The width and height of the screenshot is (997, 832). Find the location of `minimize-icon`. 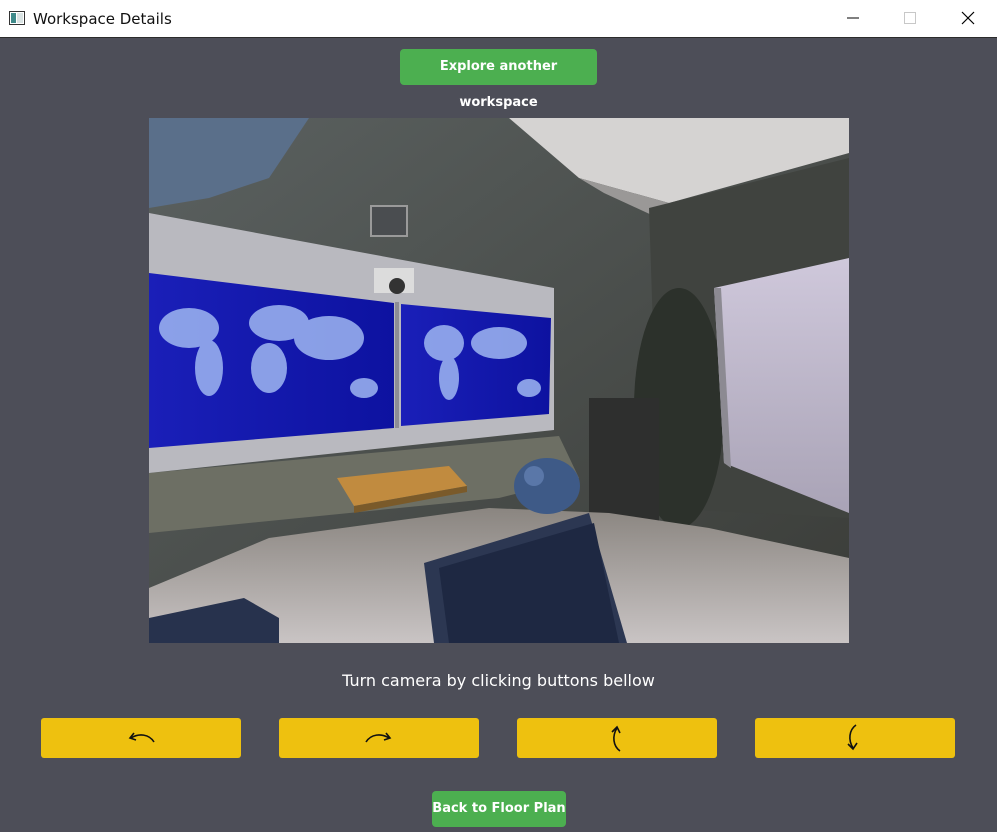

minimize-icon is located at coordinates (853, 18).